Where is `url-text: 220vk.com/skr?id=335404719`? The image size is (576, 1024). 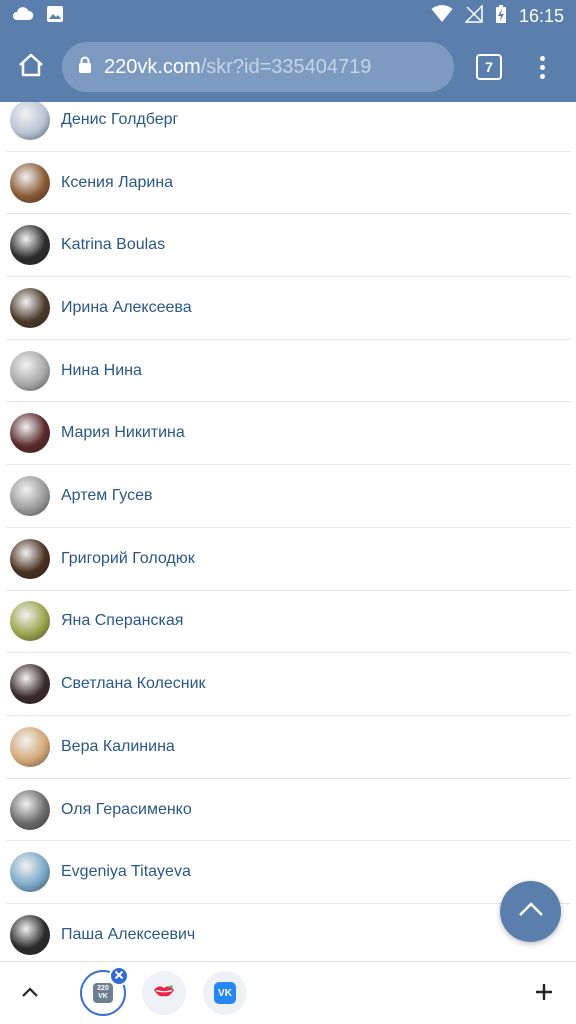 url-text: 220vk.com/skr?id=335404719 is located at coordinates (237, 67).